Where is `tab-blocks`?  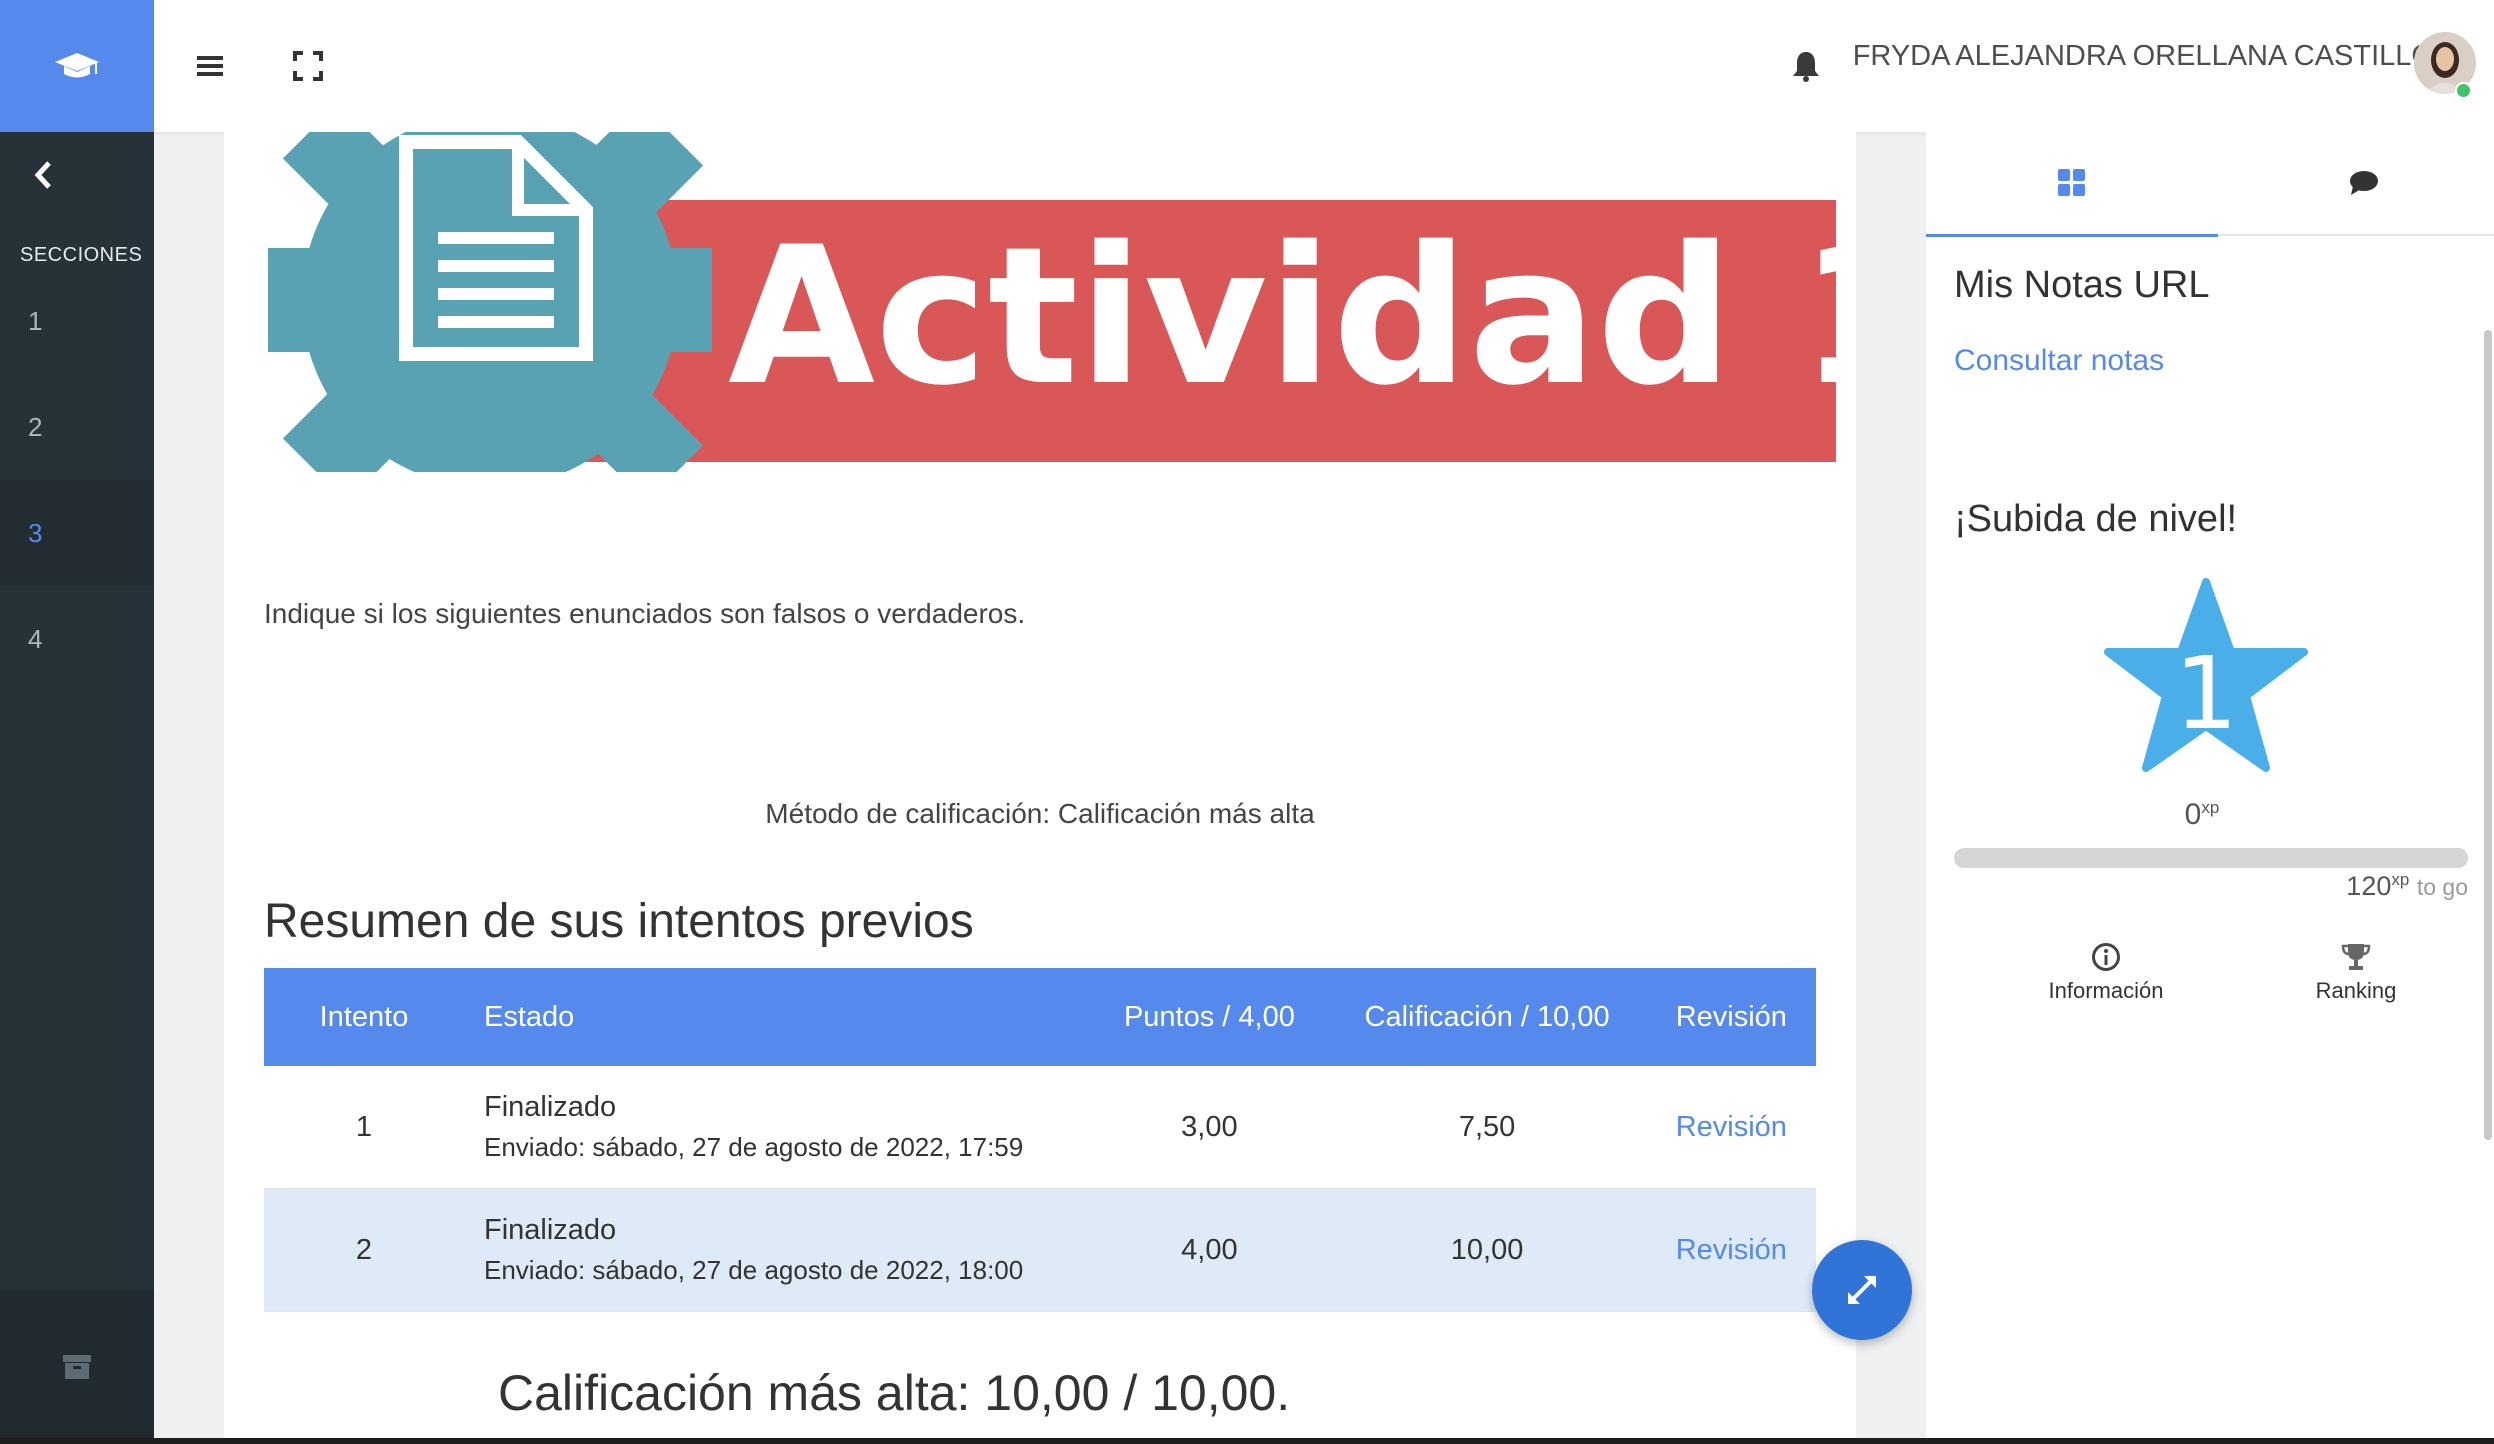 tab-blocks is located at coordinates (2072, 184).